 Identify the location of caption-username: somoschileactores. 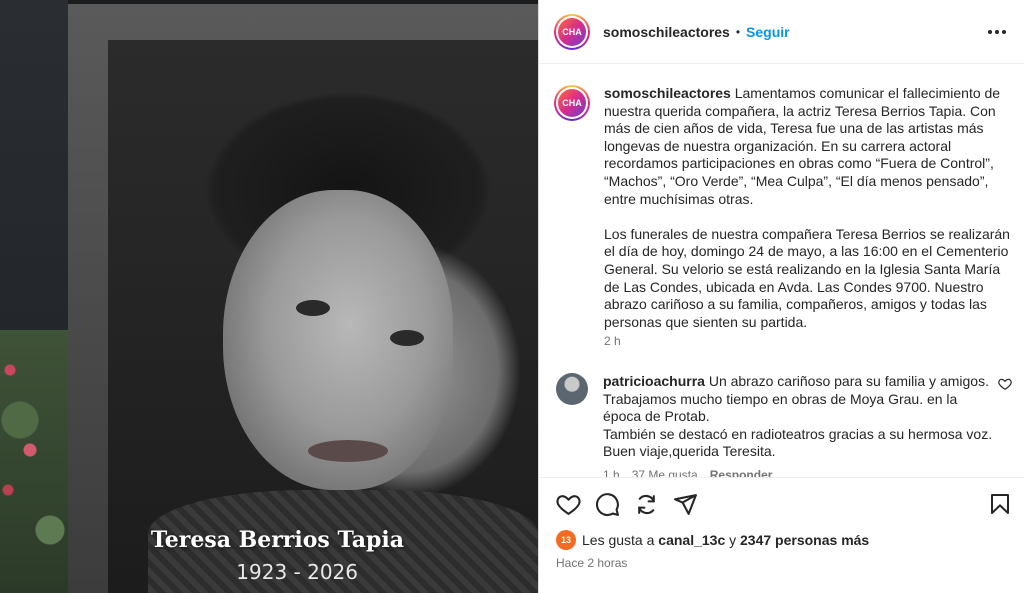
(667, 93).